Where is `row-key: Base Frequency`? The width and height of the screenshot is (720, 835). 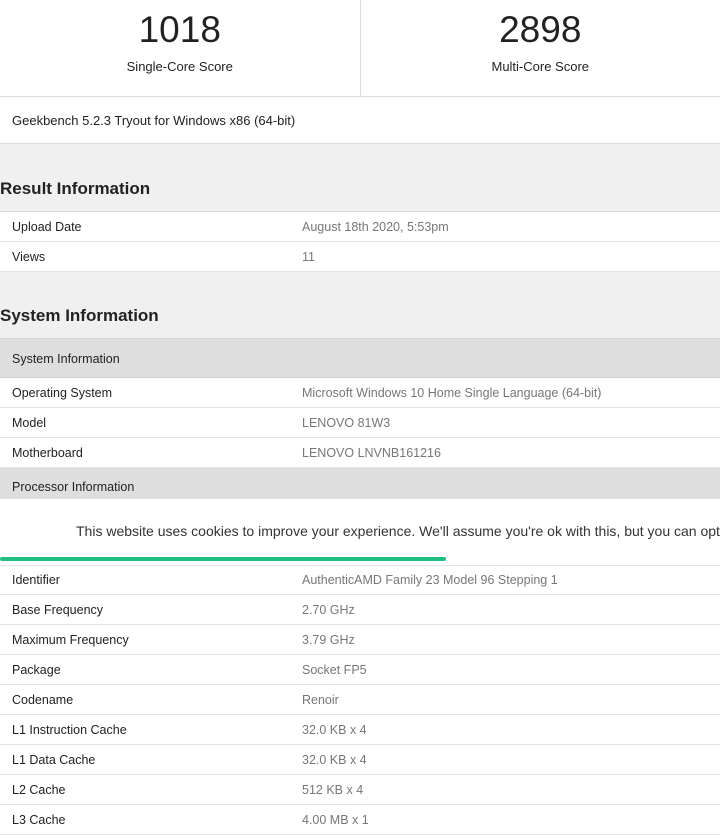
row-key: Base Frequency is located at coordinates (58, 610).